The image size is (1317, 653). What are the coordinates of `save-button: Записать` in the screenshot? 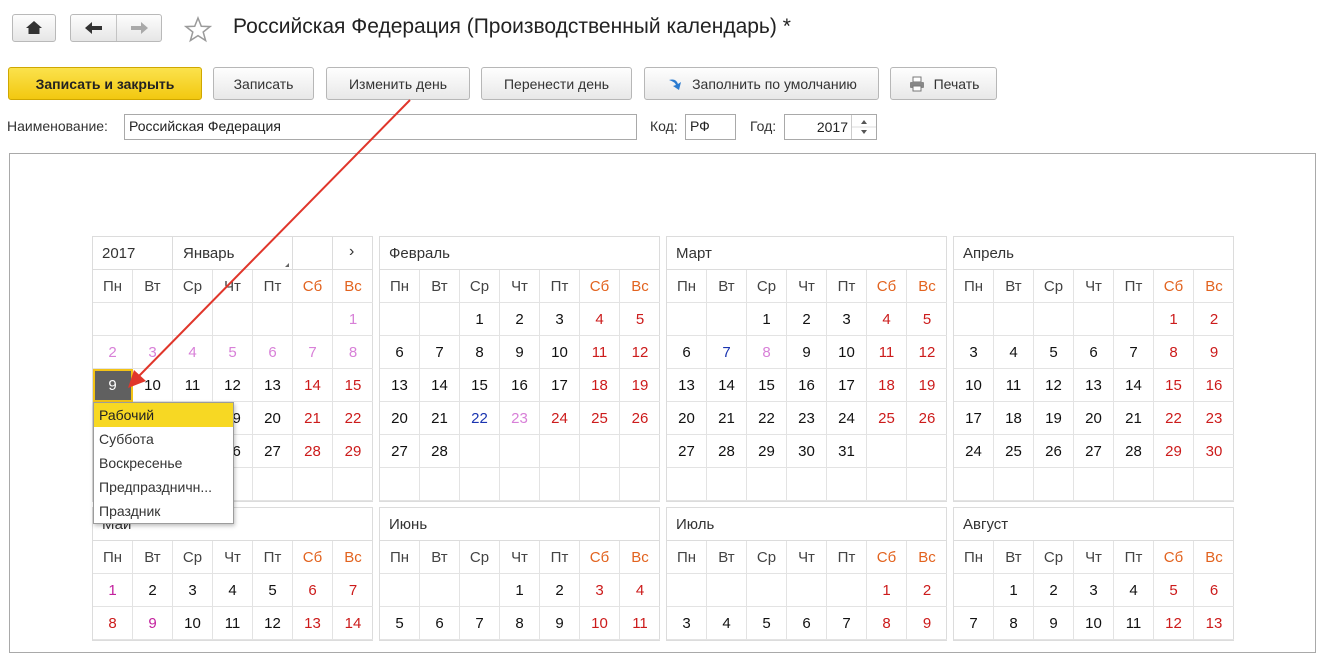 It's located at (263, 83).